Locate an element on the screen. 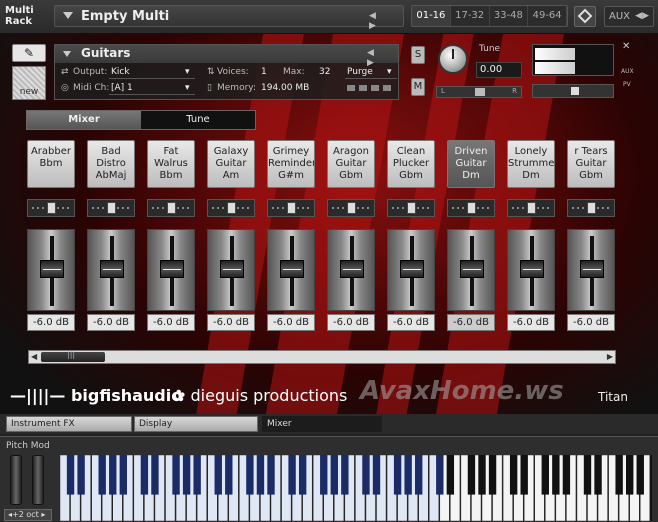 The height and width of the screenshot is (522, 658). channel-scrollbar: ◀ ▶ is located at coordinates (322, 357).